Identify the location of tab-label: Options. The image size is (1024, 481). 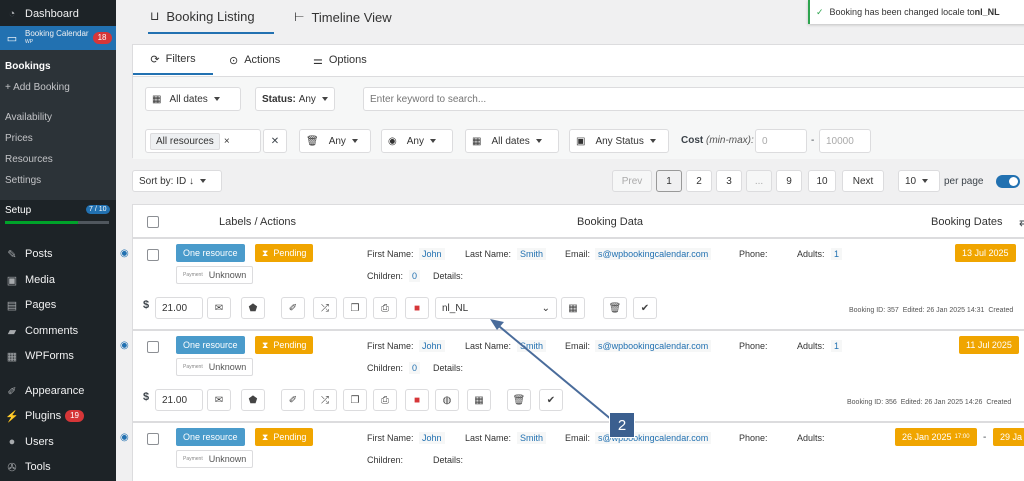
(347, 60).